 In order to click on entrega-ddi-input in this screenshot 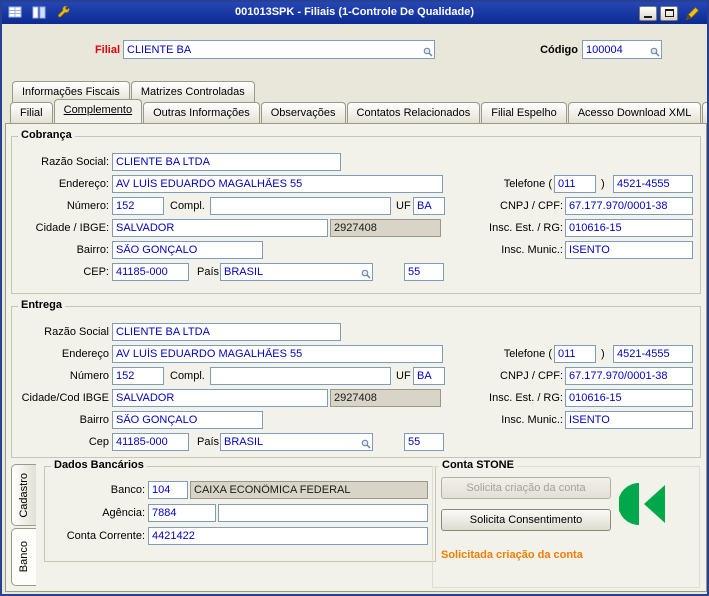, I will do `click(424, 442)`.